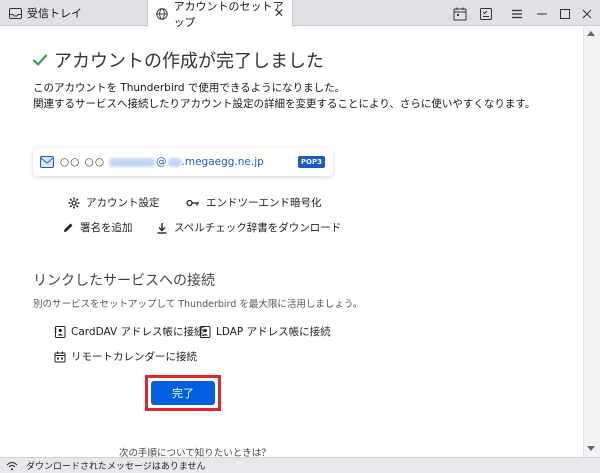 This screenshot has width=600, height=473. Describe the element at coordinates (15, 13) in the screenshot. I see `inbox-icon` at that location.